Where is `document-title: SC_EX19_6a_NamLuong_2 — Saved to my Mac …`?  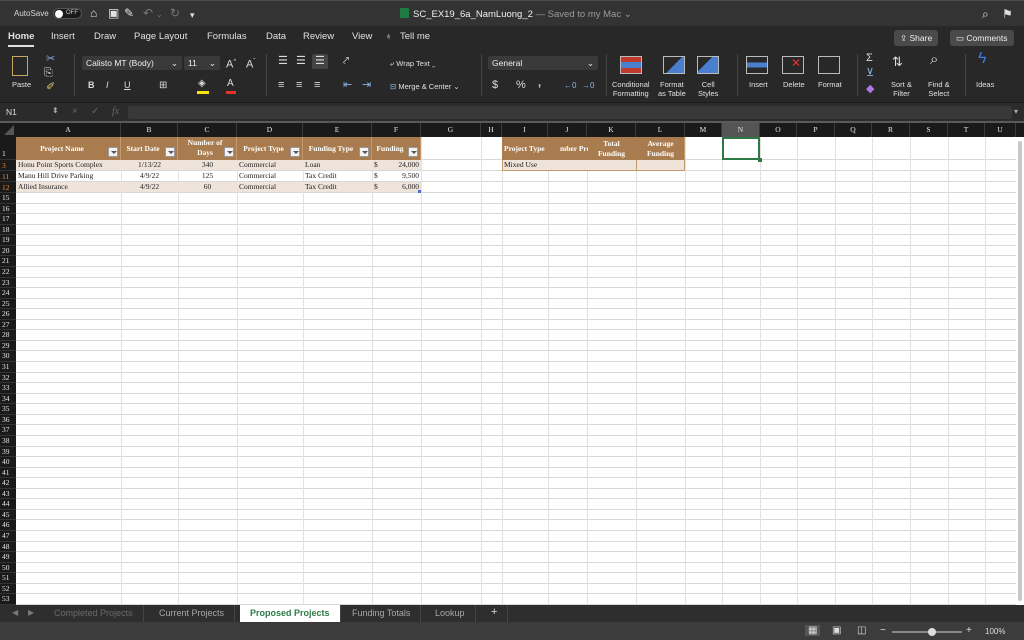
document-title: SC_EX19_6a_NamLuong_2 — Saved to my Mac … is located at coordinates (516, 14).